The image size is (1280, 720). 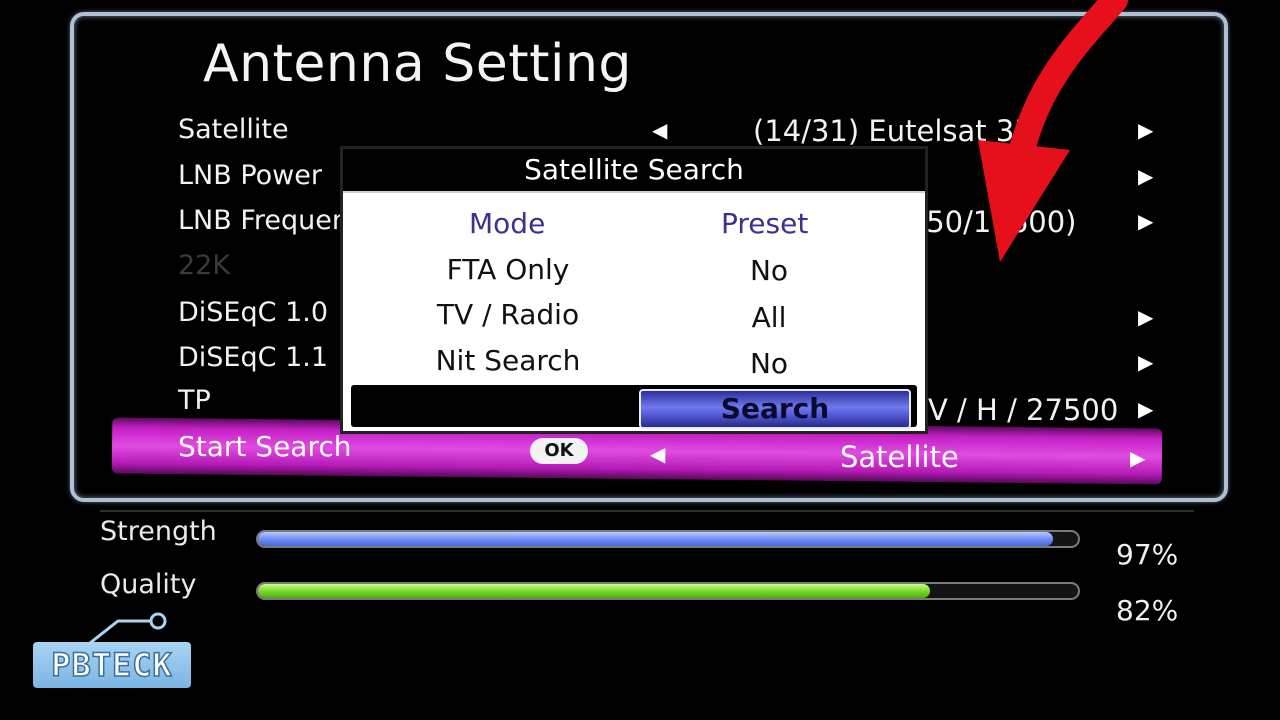 What do you see at coordinates (253, 357) in the screenshot?
I see `row-label: DiSEqC 1.1` at bounding box center [253, 357].